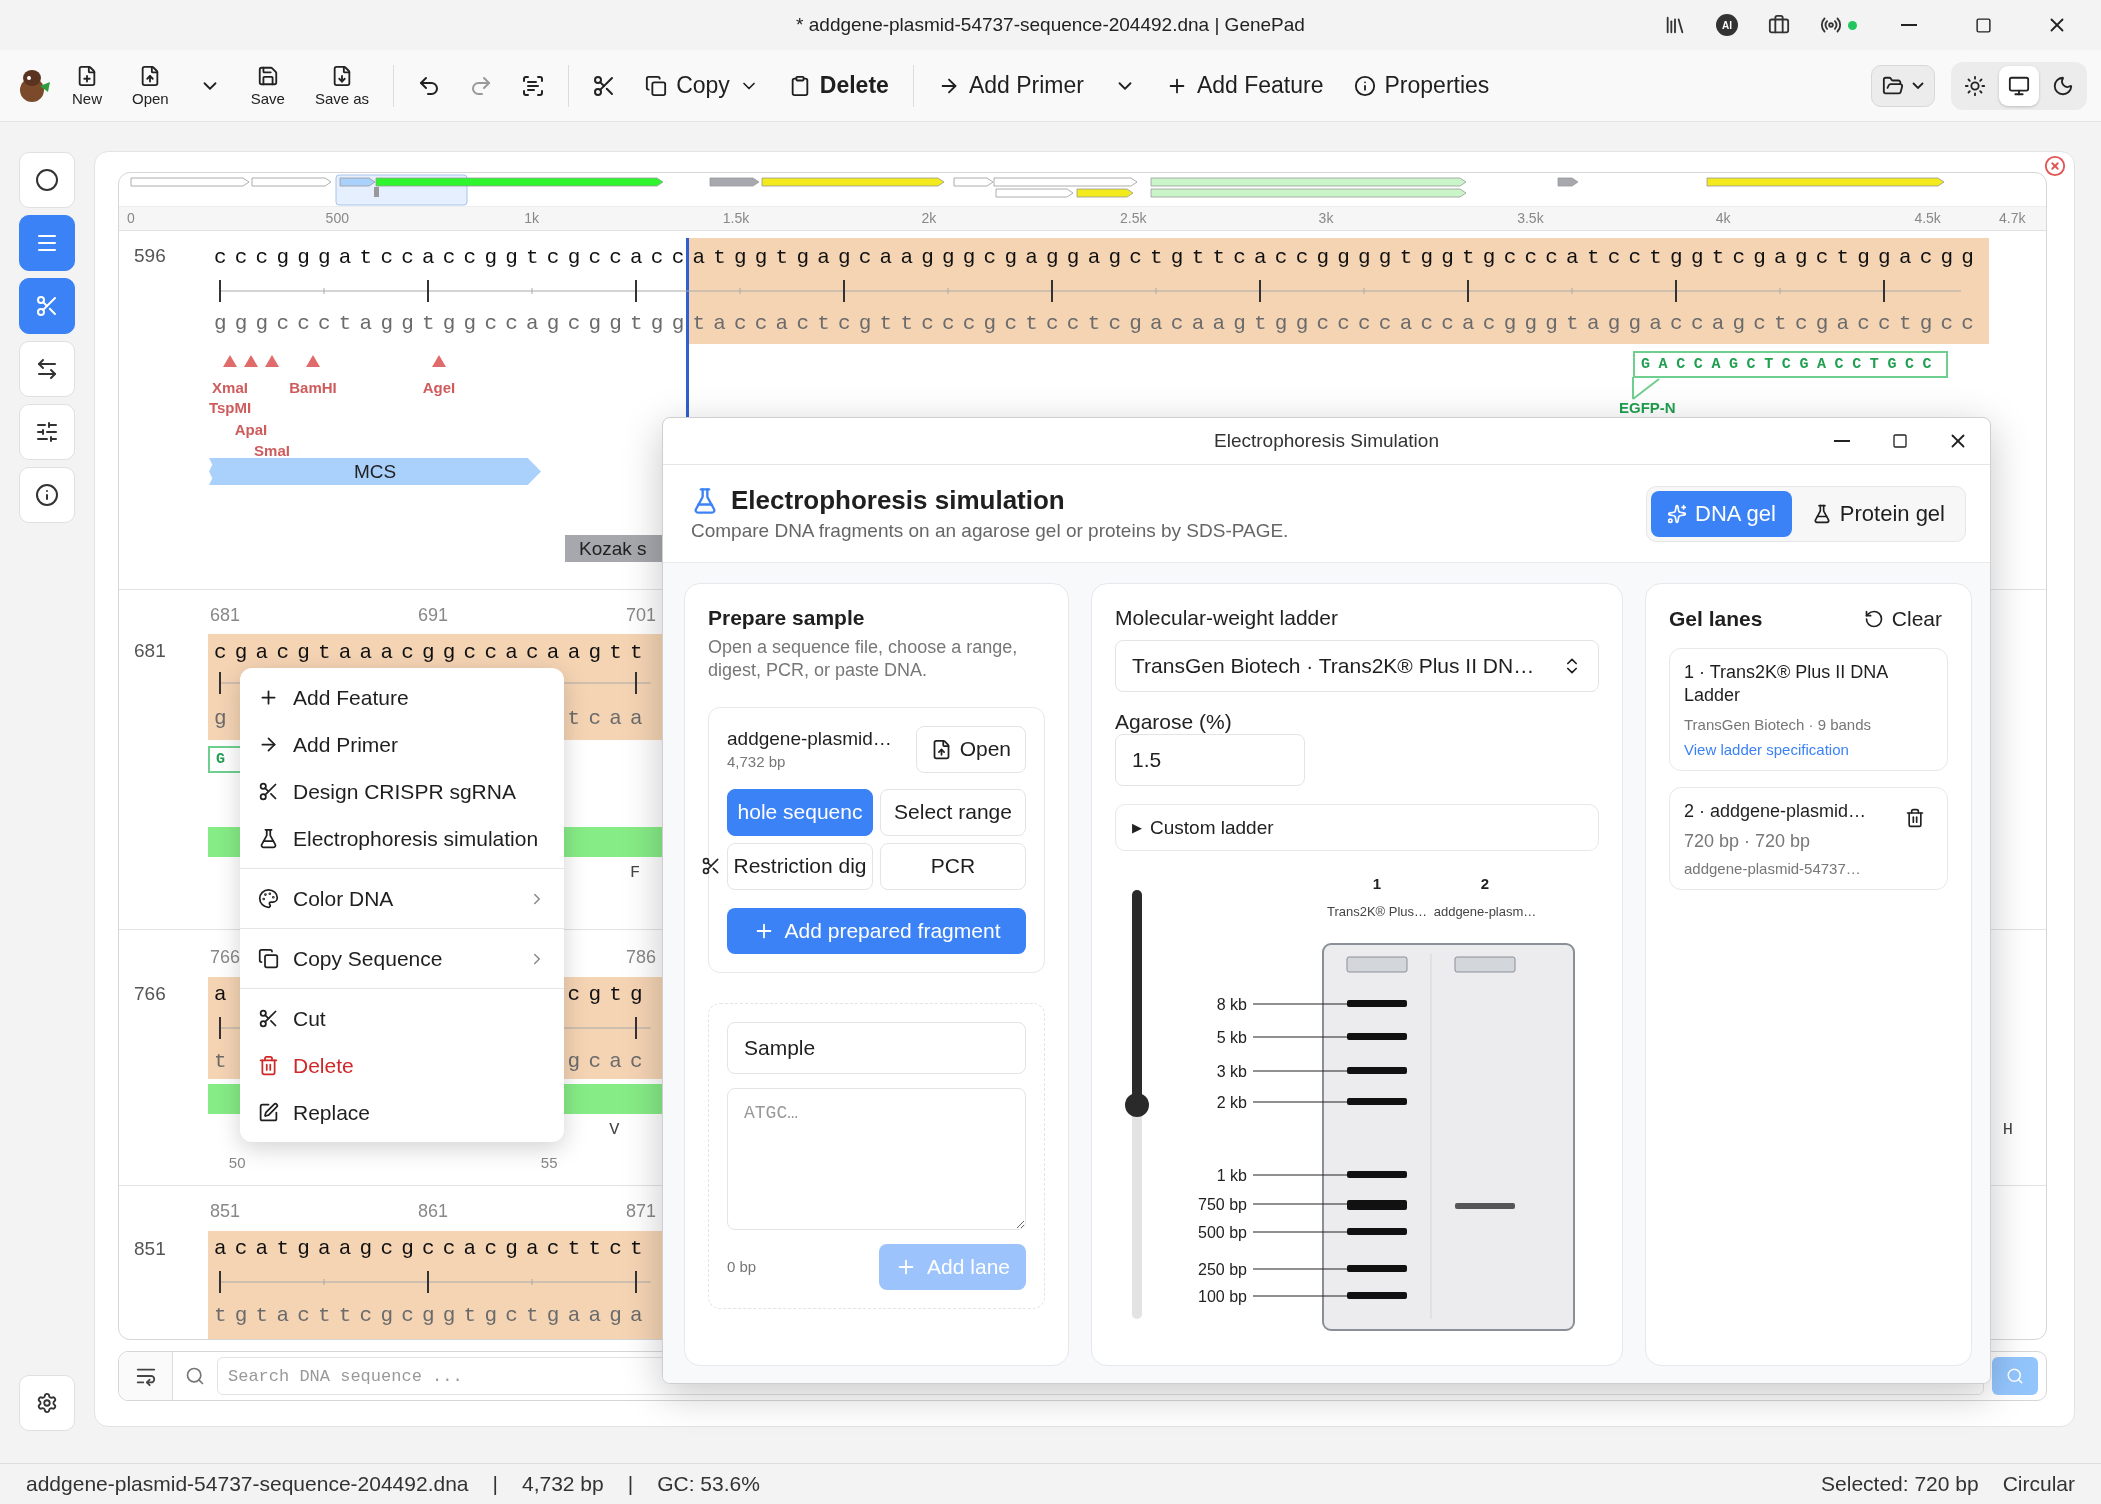 The width and height of the screenshot is (2101, 1504). I want to click on menu-item: Design CRISPR sgRNA, so click(402, 791).